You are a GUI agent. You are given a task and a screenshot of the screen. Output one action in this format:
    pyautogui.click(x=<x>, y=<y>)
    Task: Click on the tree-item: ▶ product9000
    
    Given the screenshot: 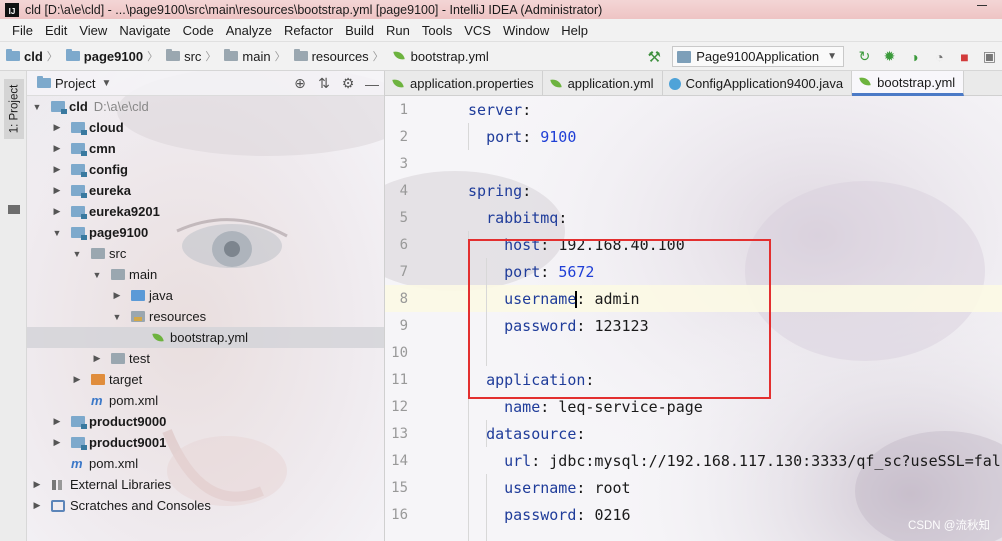 What is the action you would take?
    pyautogui.click(x=205, y=421)
    